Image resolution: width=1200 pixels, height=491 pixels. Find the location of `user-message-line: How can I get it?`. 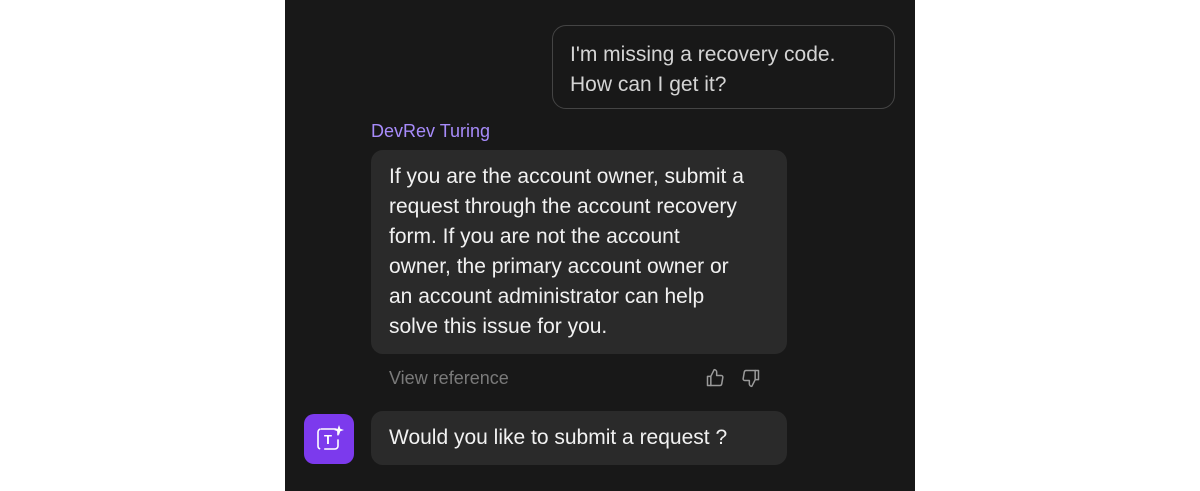

user-message-line: How can I get it? is located at coordinates (648, 84).